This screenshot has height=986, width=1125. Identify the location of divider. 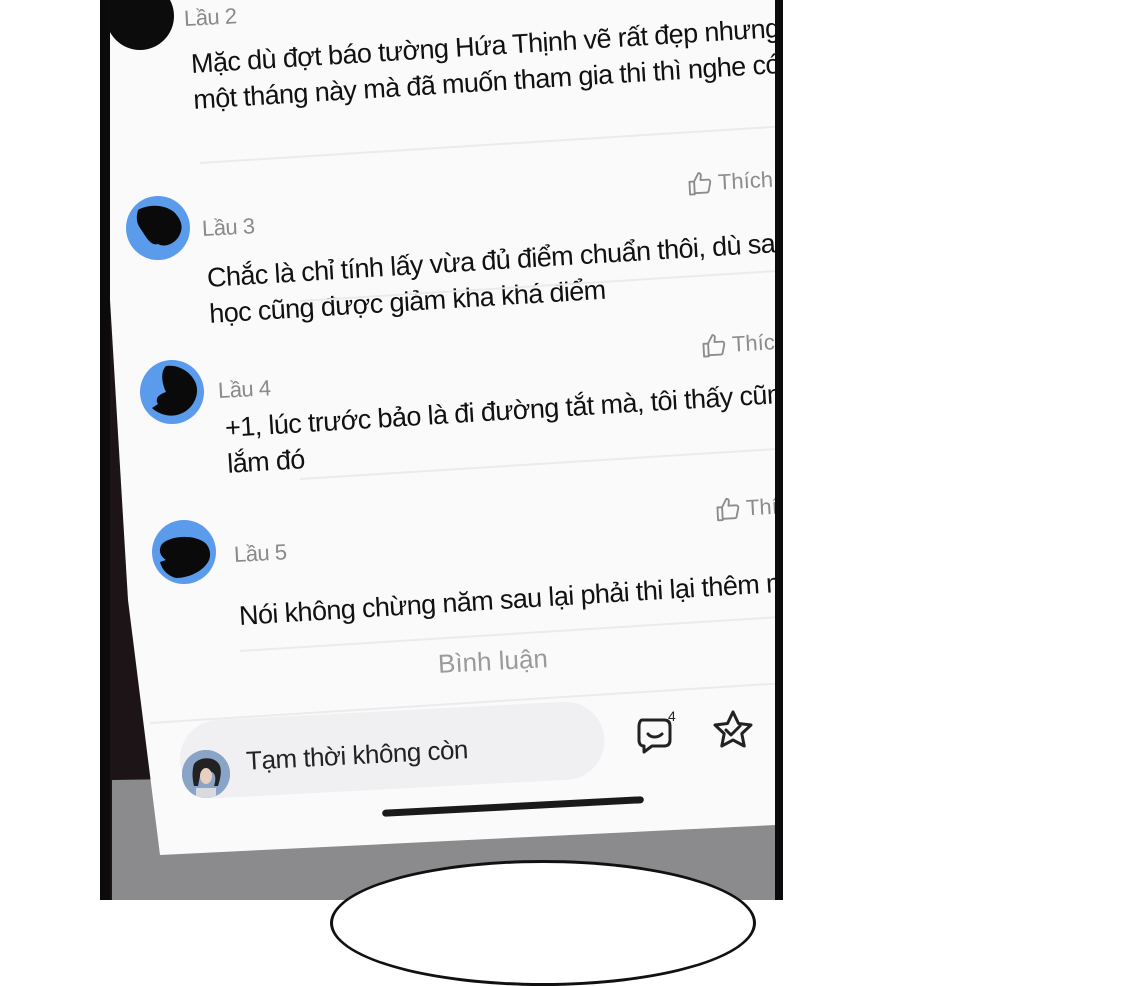
(487, 144).